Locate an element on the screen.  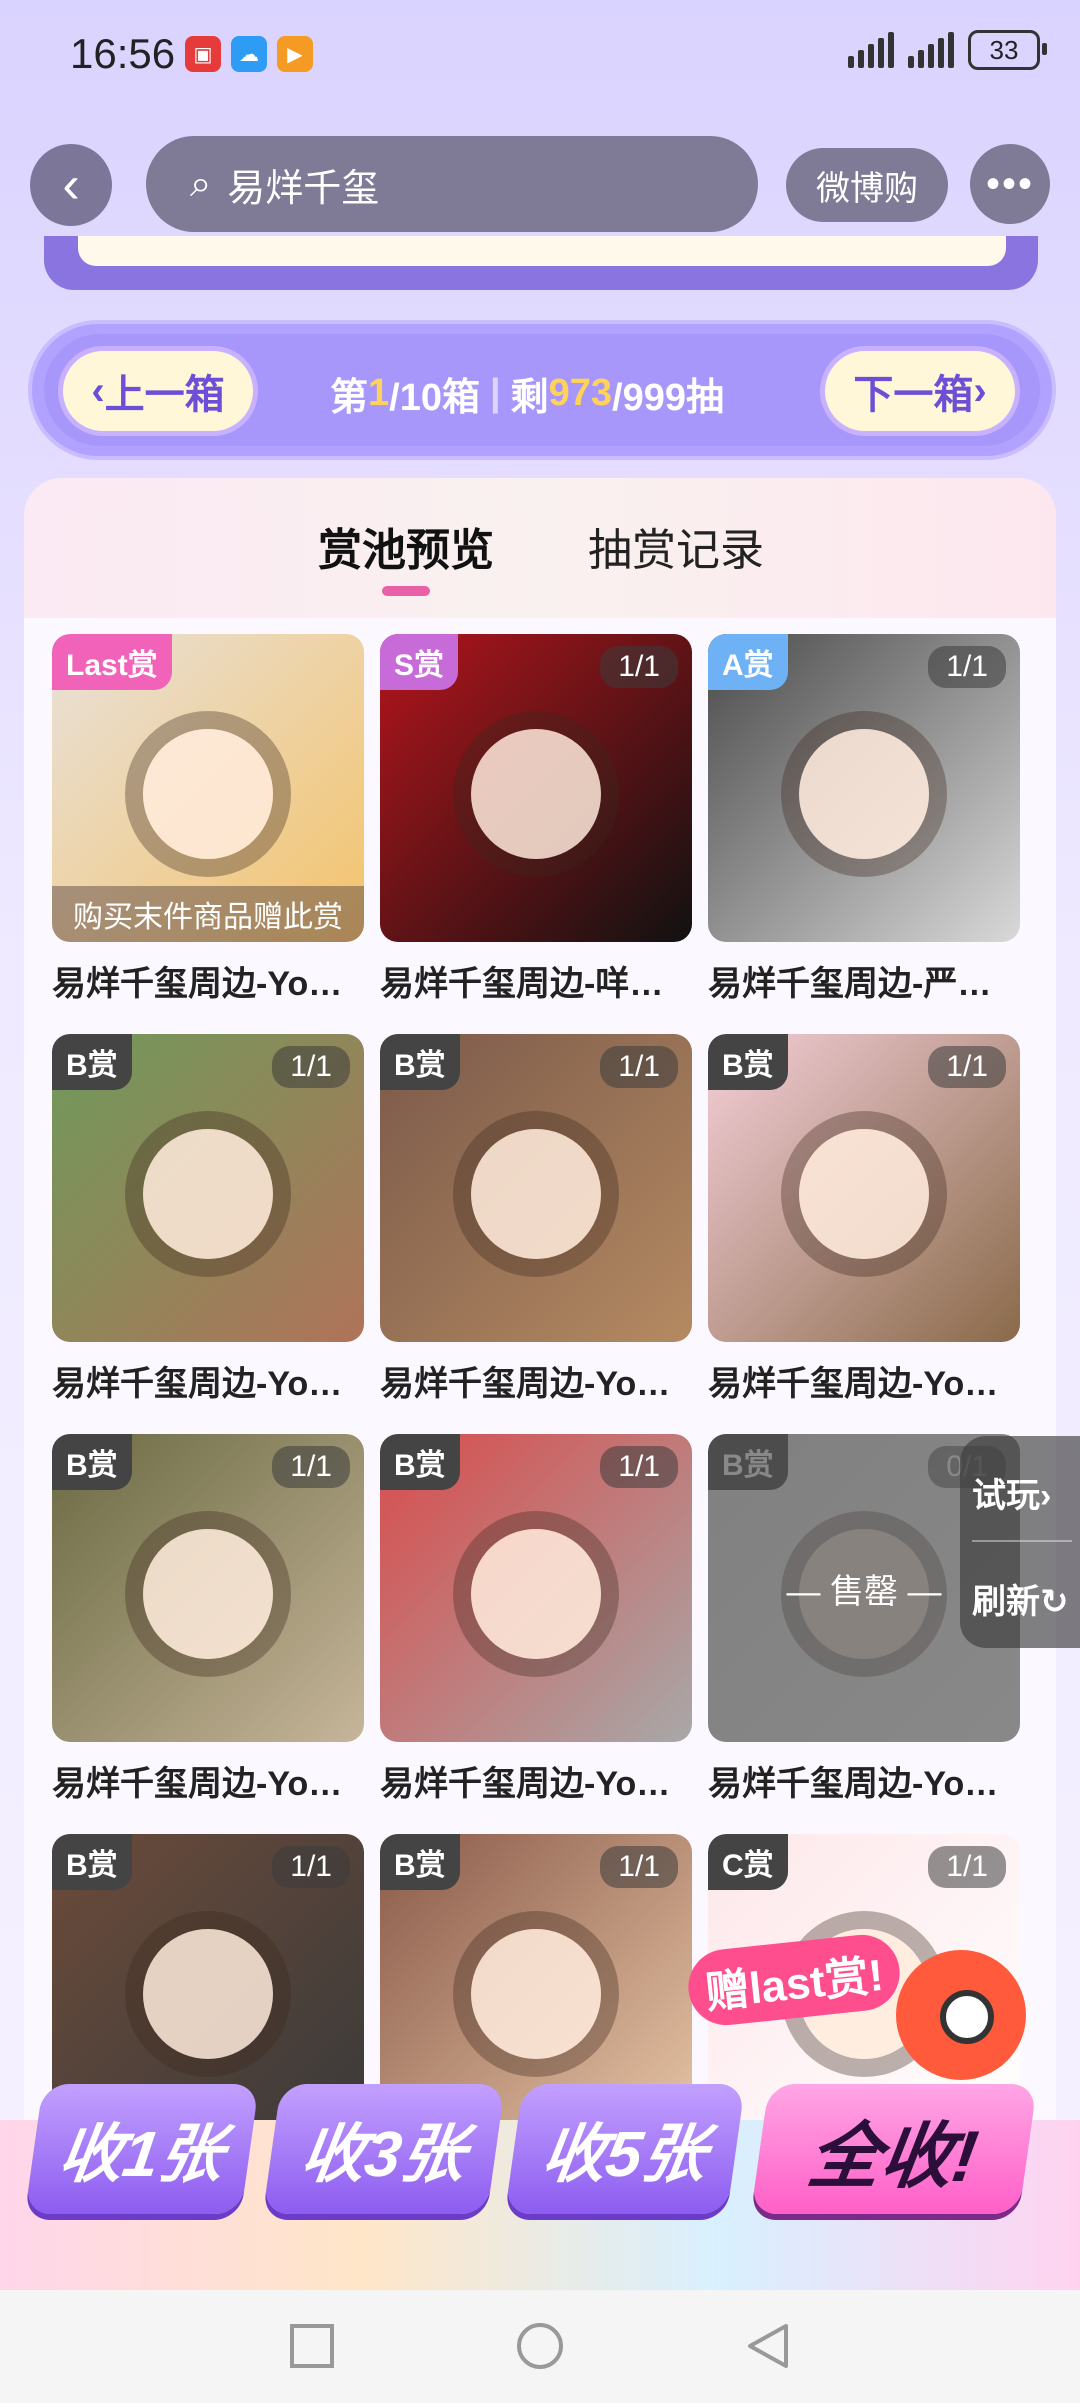
remain-prefix: 剩 is located at coordinates (529, 398).